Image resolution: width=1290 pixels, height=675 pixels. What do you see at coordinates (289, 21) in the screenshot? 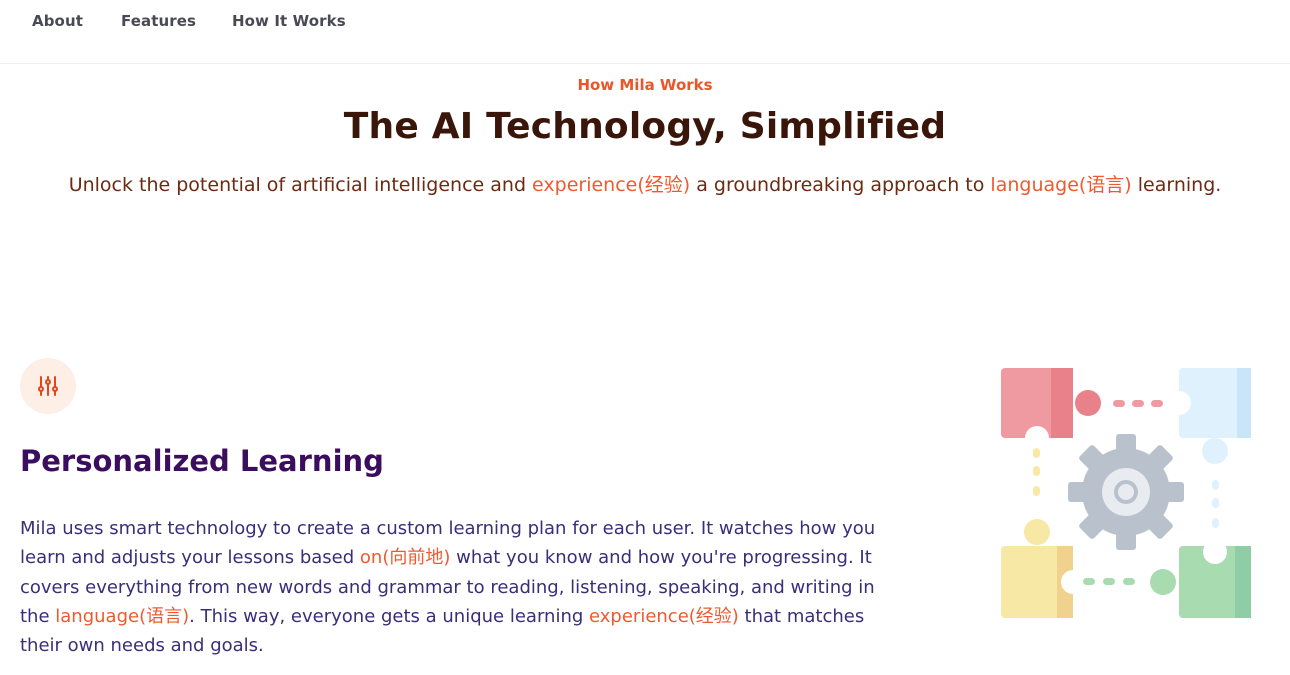
I see `nav-link-how-it-works: How It Works` at bounding box center [289, 21].